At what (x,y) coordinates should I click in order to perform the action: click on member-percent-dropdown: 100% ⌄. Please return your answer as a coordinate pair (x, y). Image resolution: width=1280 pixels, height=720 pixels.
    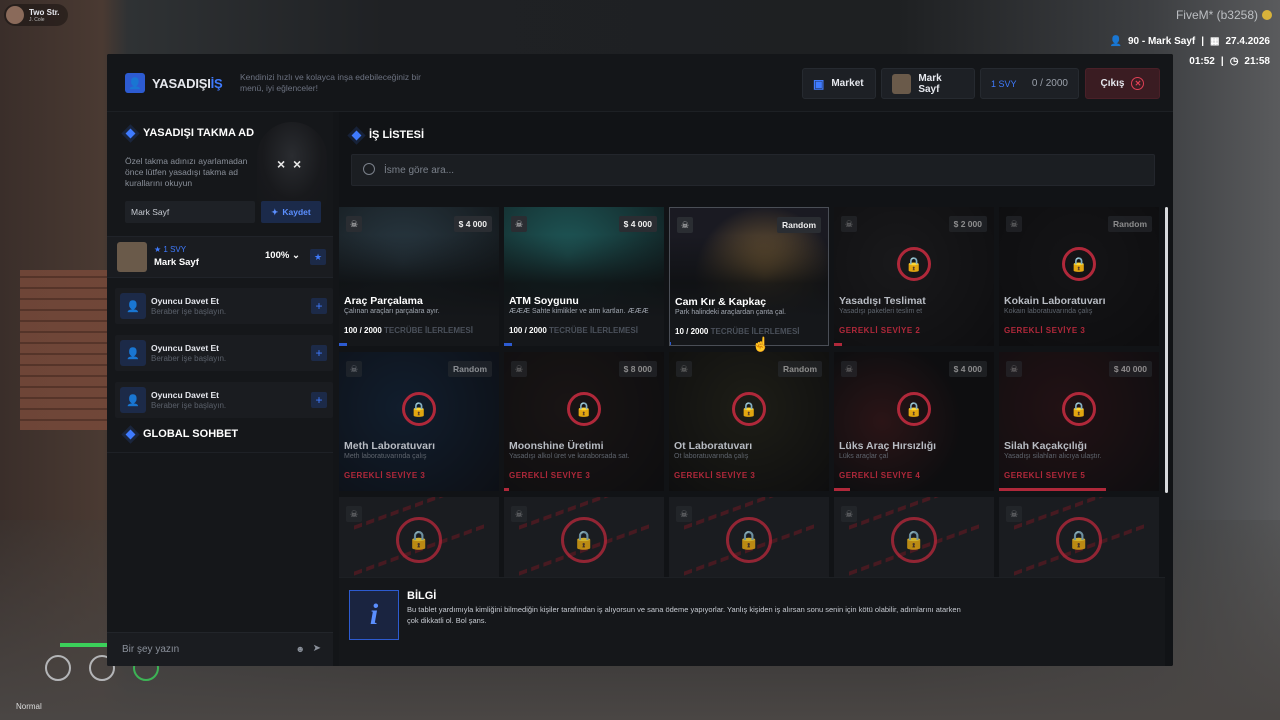
    Looking at the image, I should click on (282, 255).